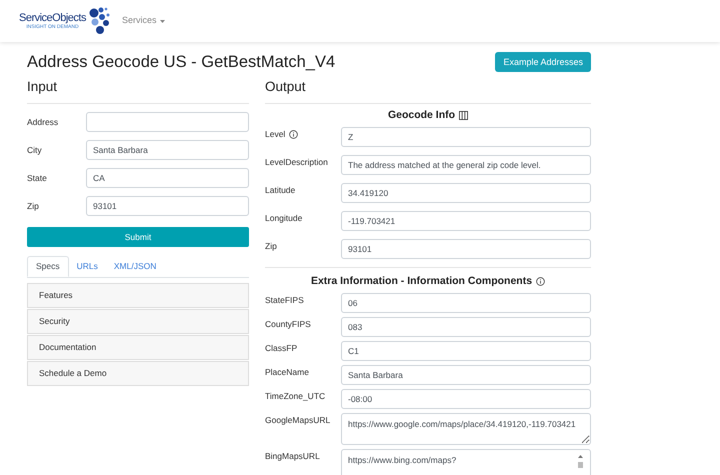  Describe the element at coordinates (466, 192) in the screenshot. I see `output-field: 34.419120` at that location.